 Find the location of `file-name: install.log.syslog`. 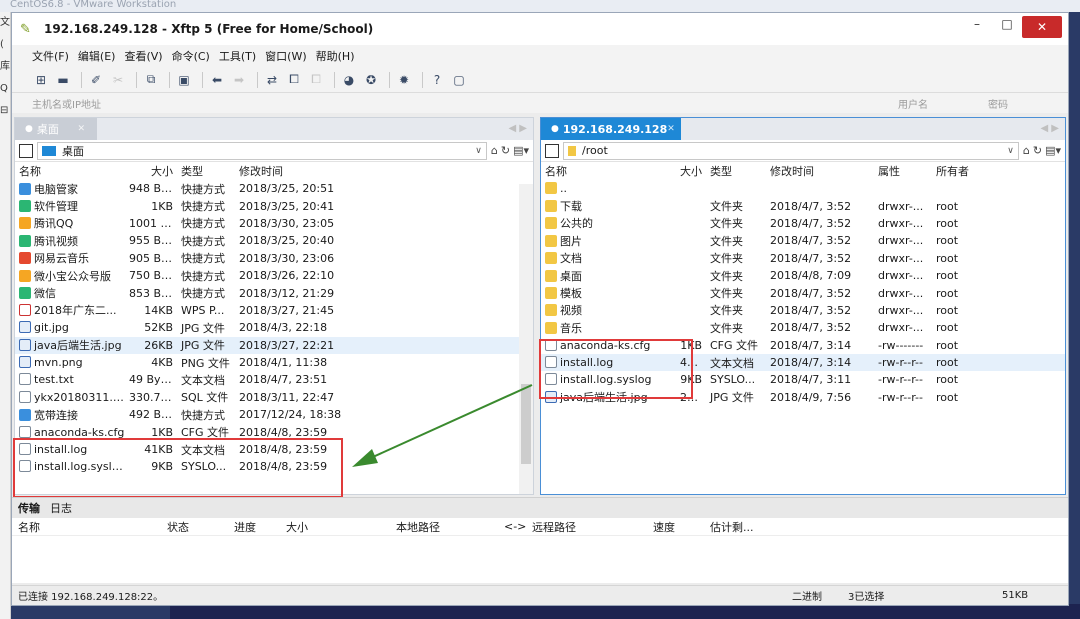

file-name: install.log.syslog is located at coordinates (608, 379).